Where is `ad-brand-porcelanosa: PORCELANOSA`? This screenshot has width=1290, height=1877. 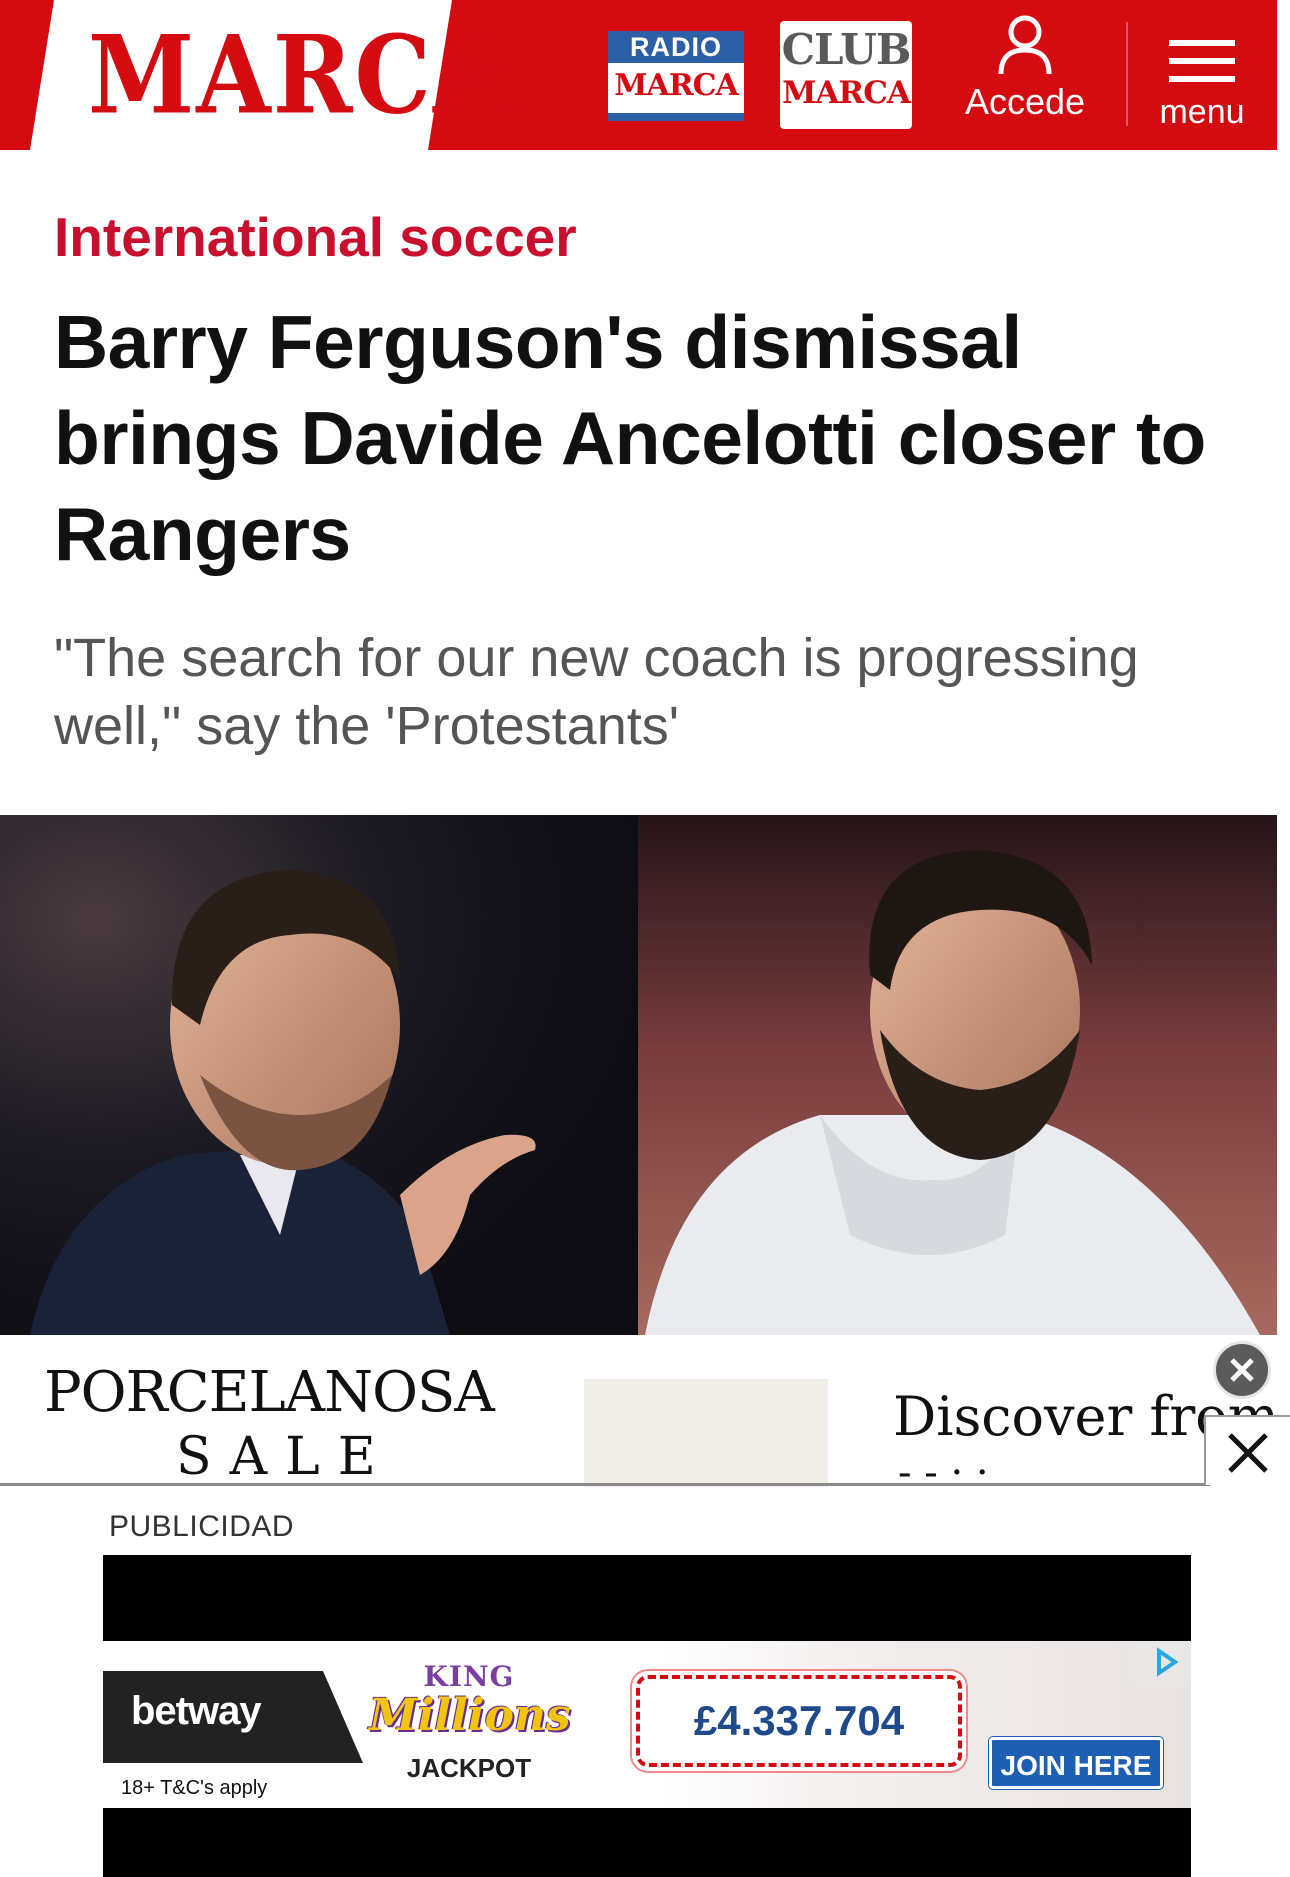
ad-brand-porcelanosa: PORCELANOSA is located at coordinates (269, 1392).